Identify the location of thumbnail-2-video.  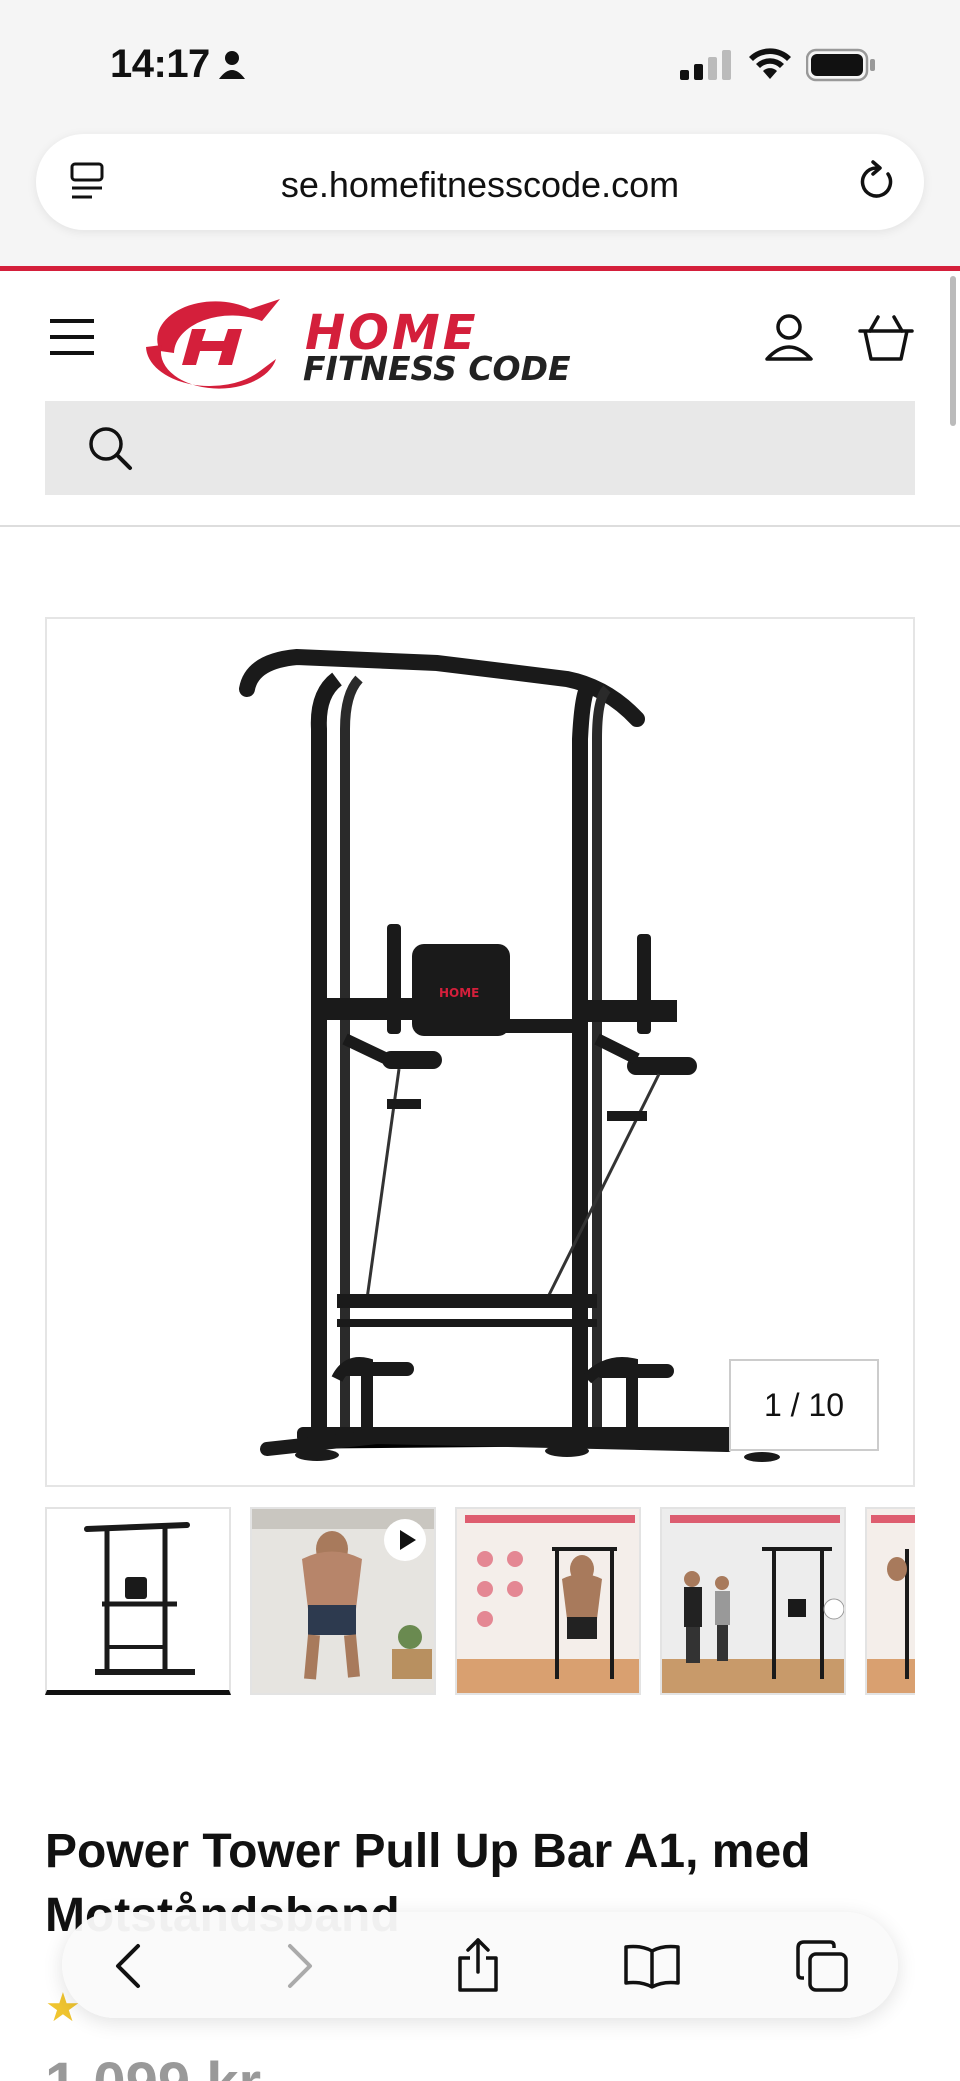
(343, 1601).